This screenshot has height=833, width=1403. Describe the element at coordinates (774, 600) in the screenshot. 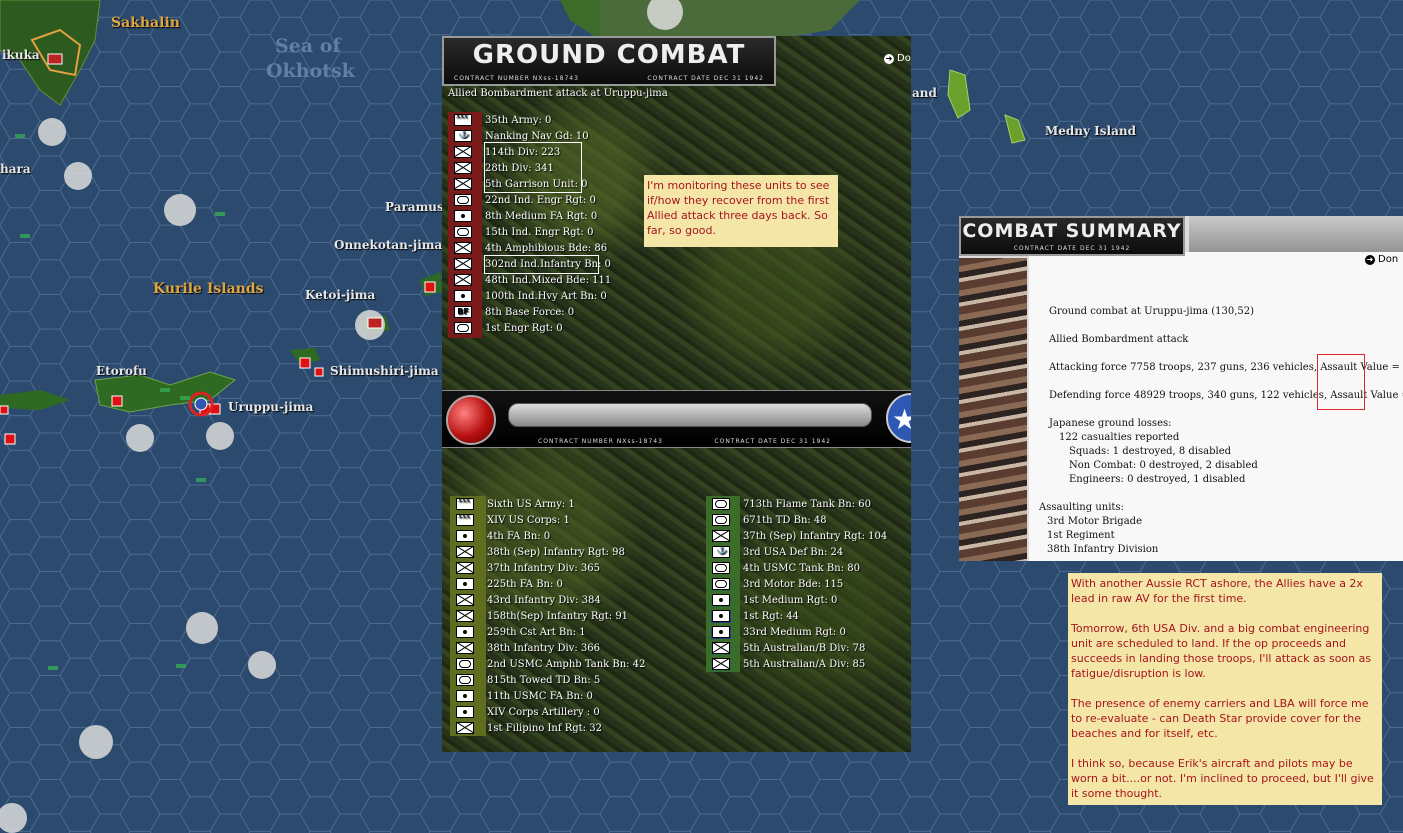

I see `unit-row: 1st Medium Rgt: 0` at that location.